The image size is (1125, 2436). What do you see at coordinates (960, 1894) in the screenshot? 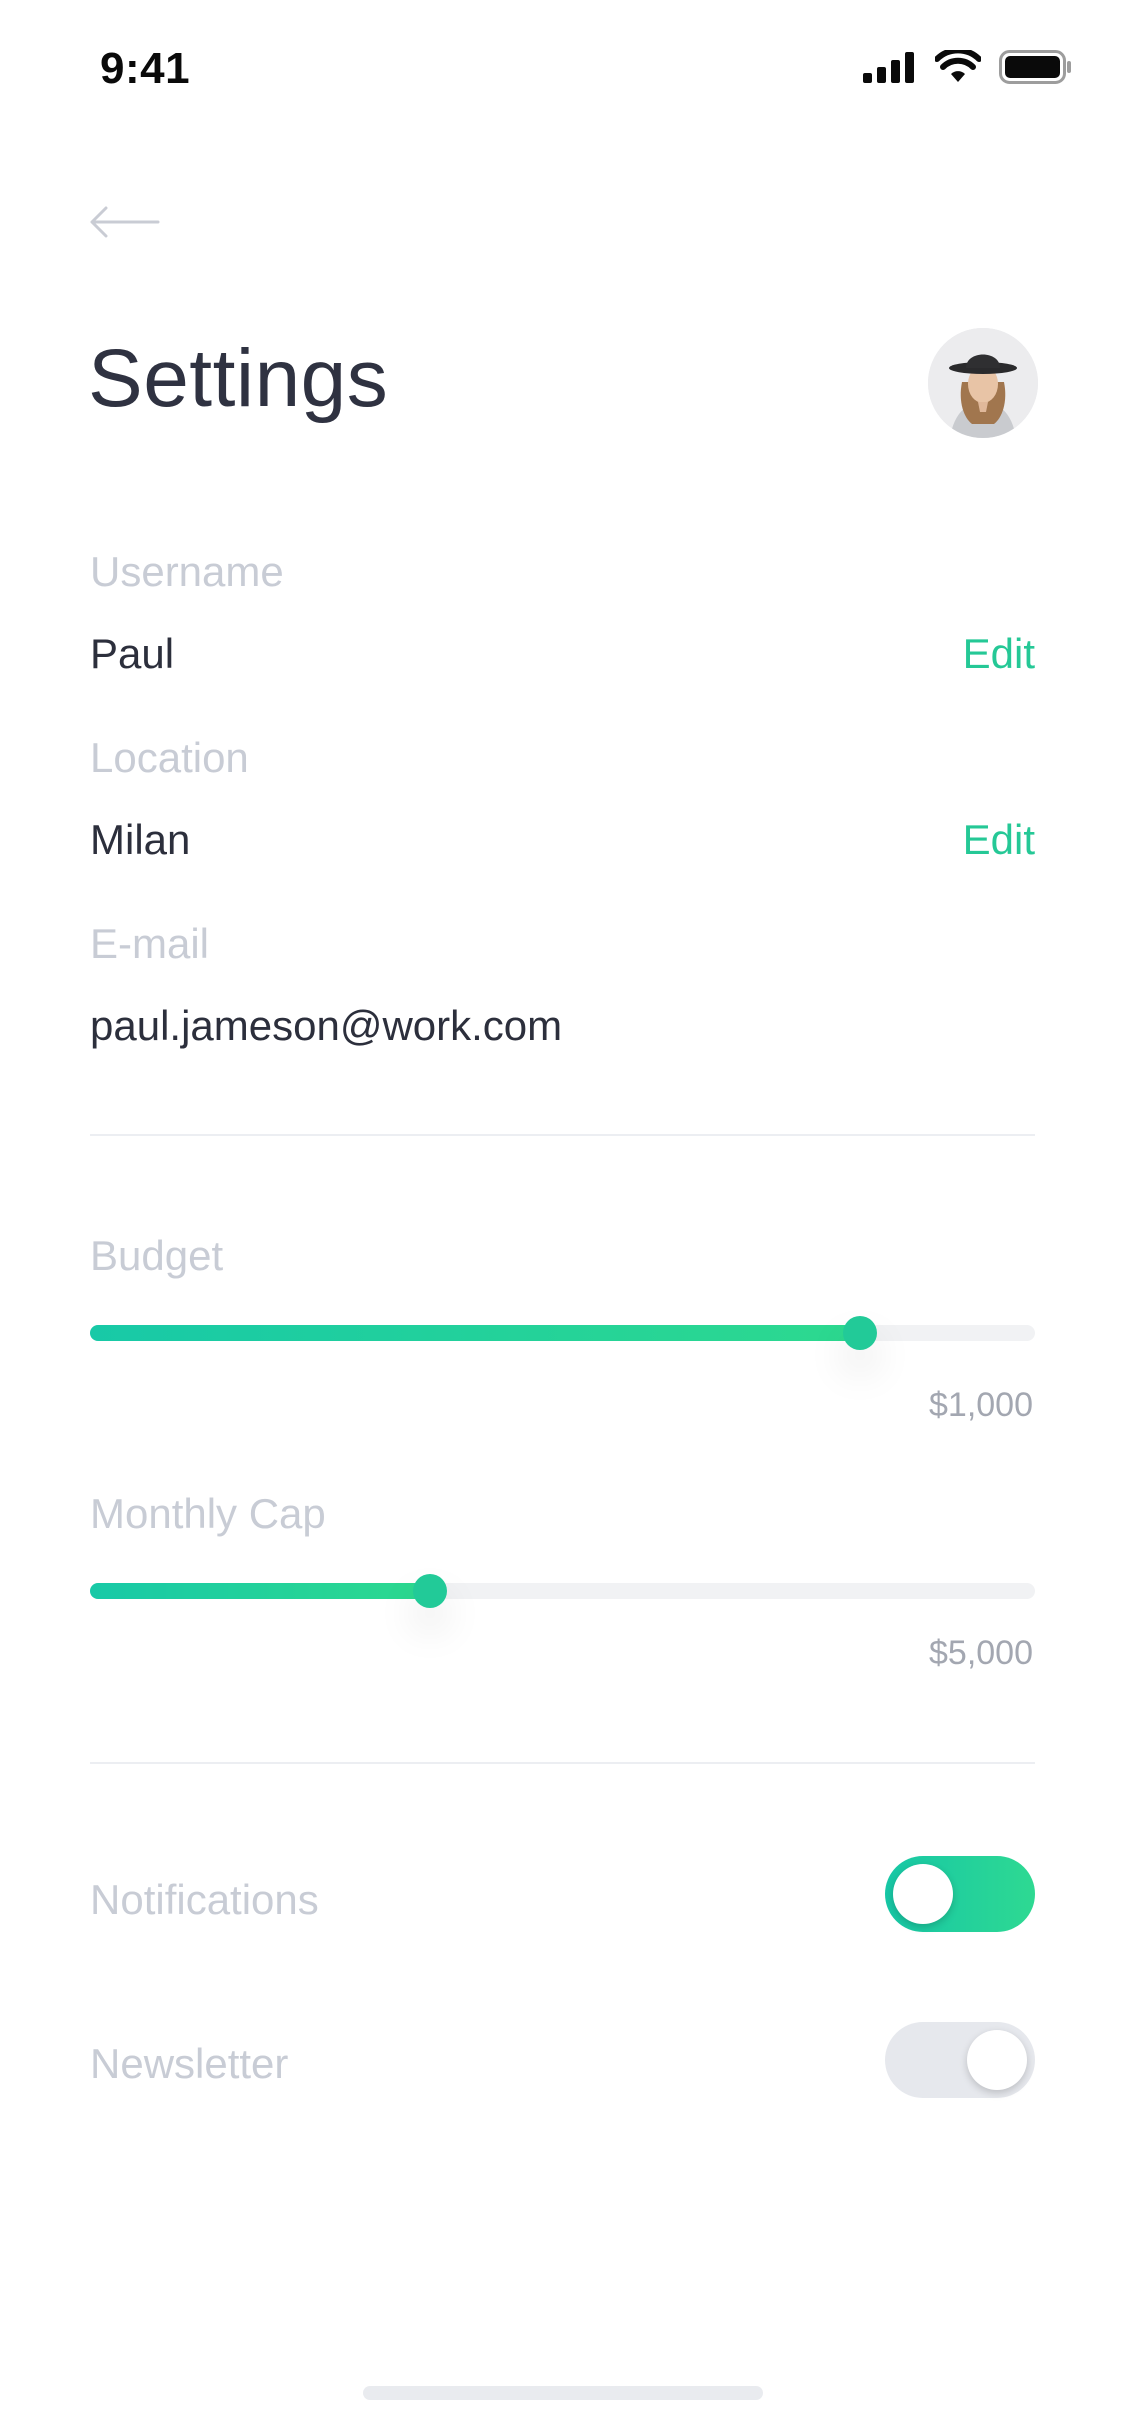
I see `notifications-toggle` at bounding box center [960, 1894].